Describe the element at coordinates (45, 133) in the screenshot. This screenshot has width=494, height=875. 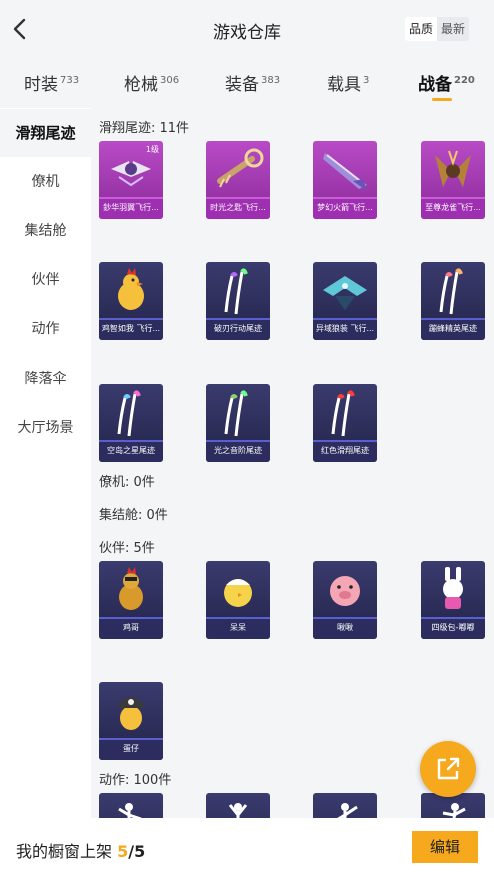
I see `sidebar-item-glide-trail: 滑翔尾迹` at that location.